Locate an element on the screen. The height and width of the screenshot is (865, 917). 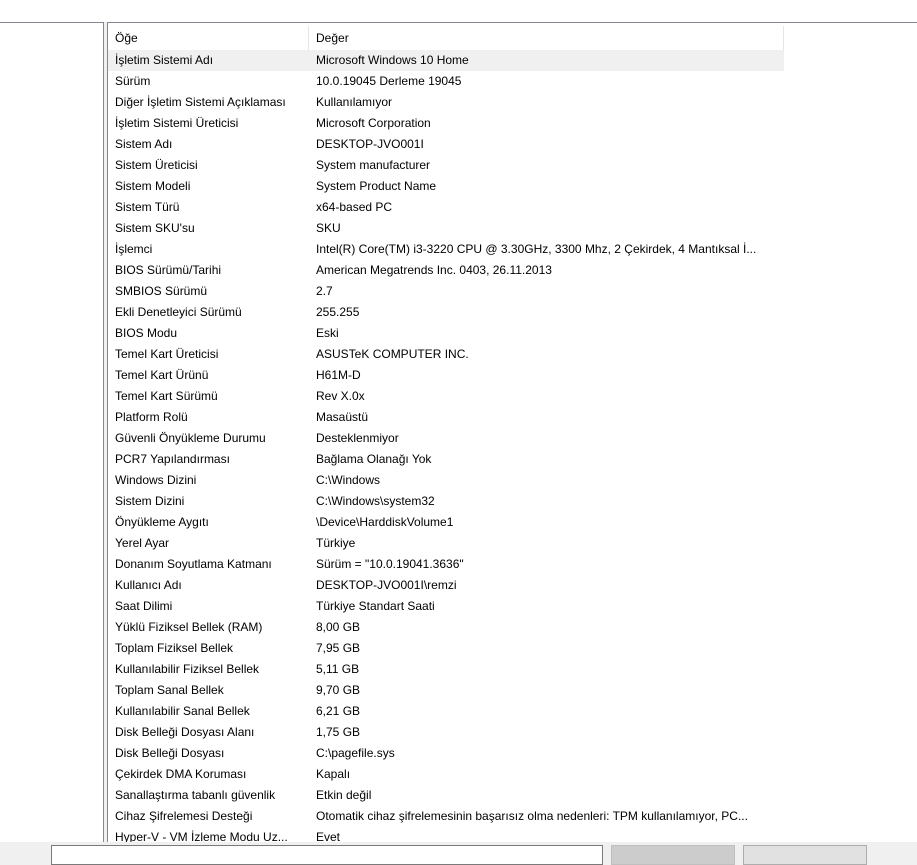
table-row: Çekirdek DMA Koruması Kapalı is located at coordinates (512, 774).